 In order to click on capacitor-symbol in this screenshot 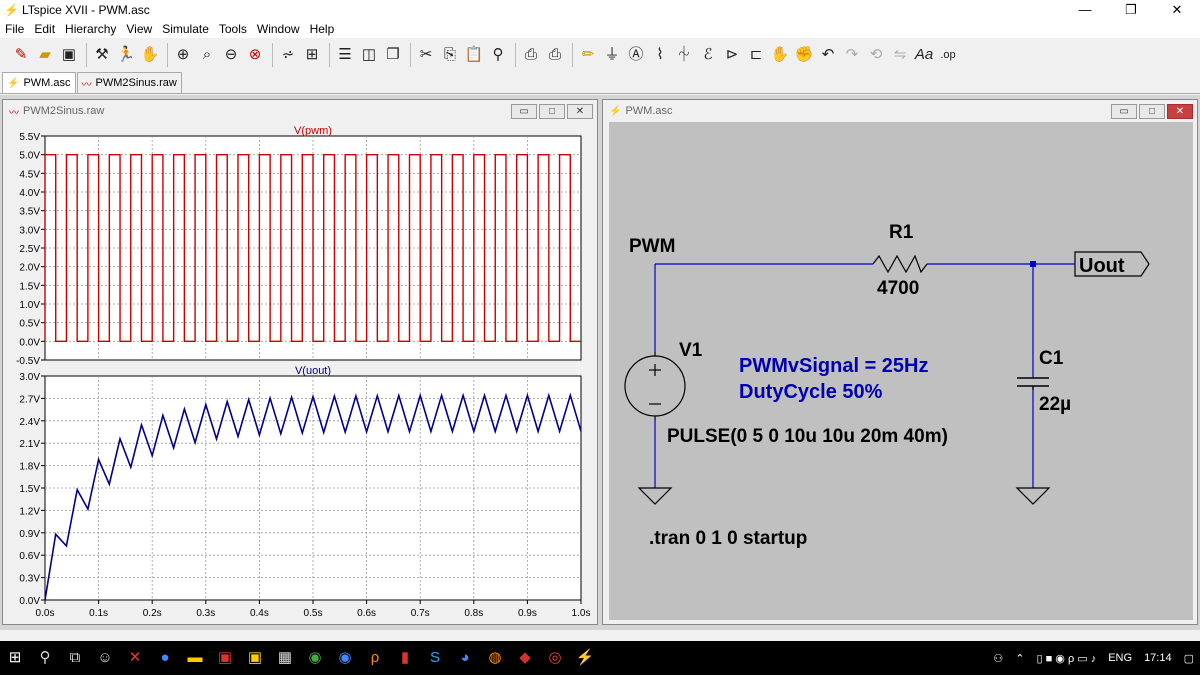, I will do `click(1033, 383)`.